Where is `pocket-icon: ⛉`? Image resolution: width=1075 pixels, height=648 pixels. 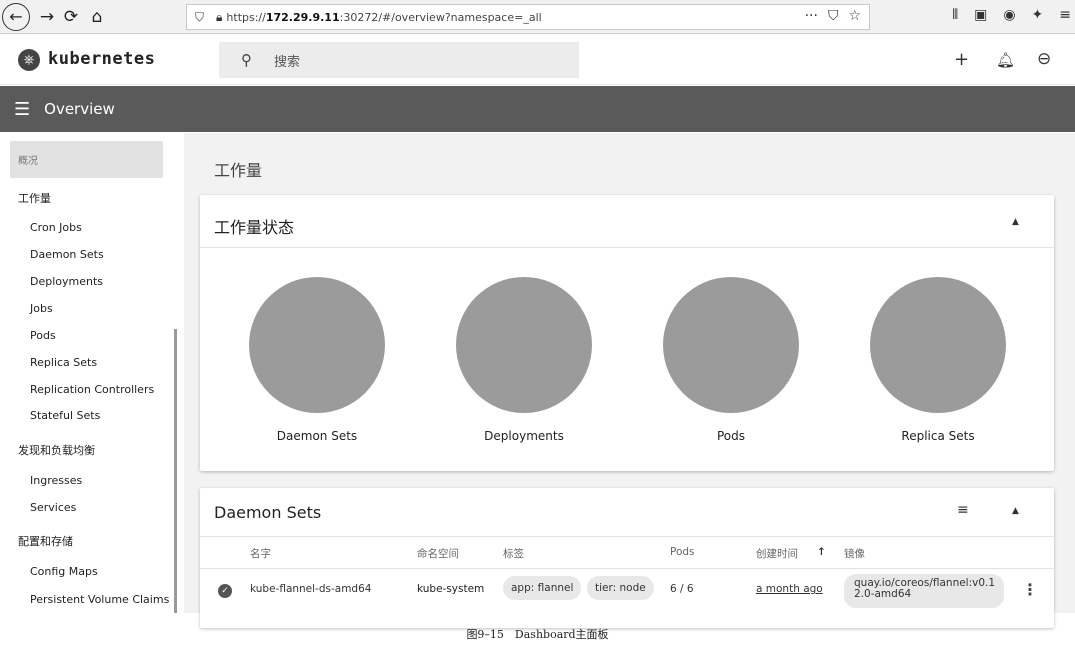
pocket-icon: ⛉ is located at coordinates (833, 16).